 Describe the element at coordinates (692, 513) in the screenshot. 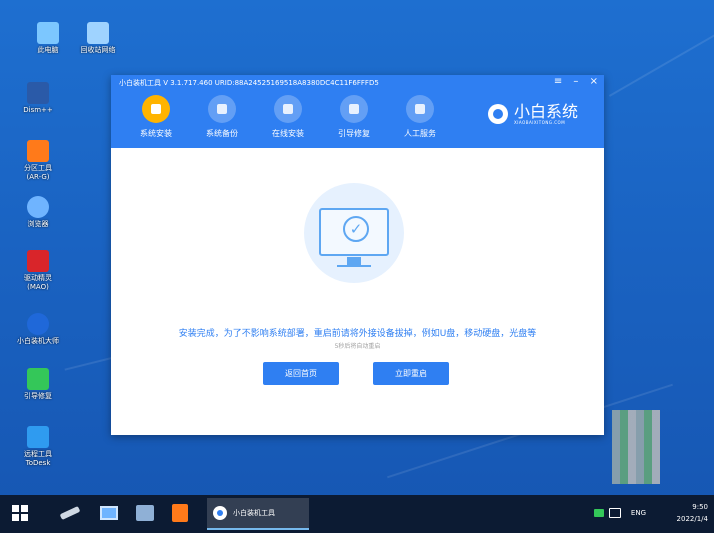

I see `system-clock: 9:50 2022/1/4` at that location.